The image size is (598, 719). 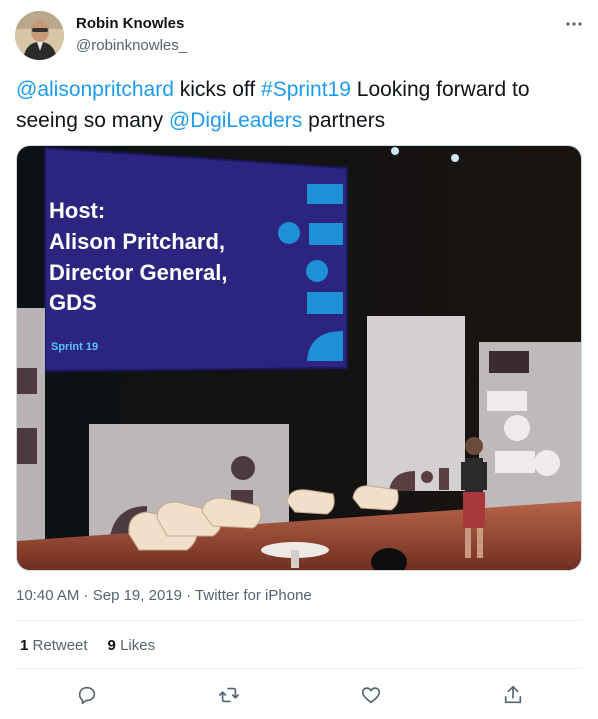 What do you see at coordinates (235, 120) in the screenshot?
I see `mention-link: @DigiLeaders` at bounding box center [235, 120].